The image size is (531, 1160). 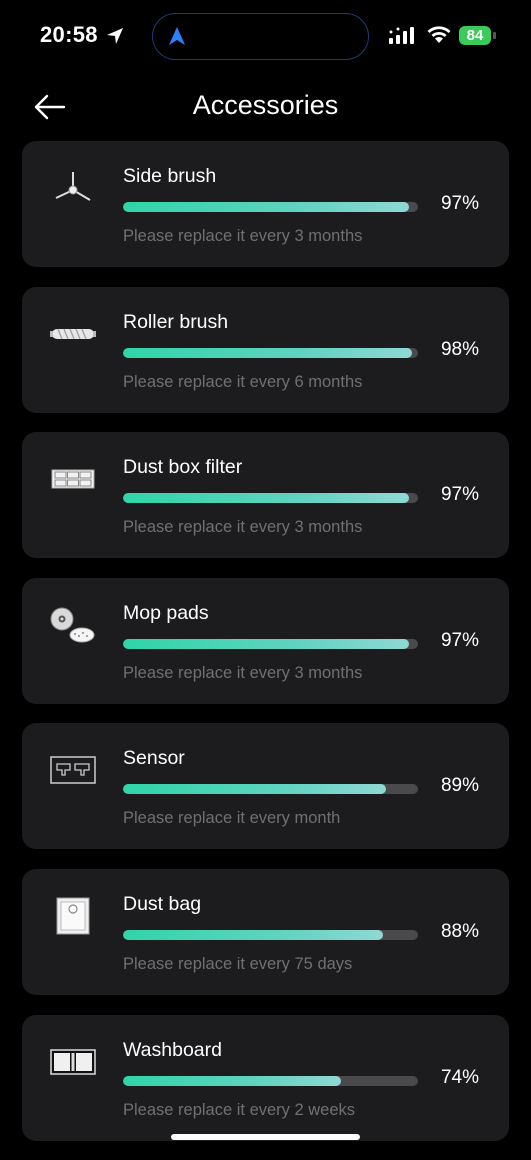 What do you see at coordinates (73, 1061) in the screenshot?
I see `washboard-icon` at bounding box center [73, 1061].